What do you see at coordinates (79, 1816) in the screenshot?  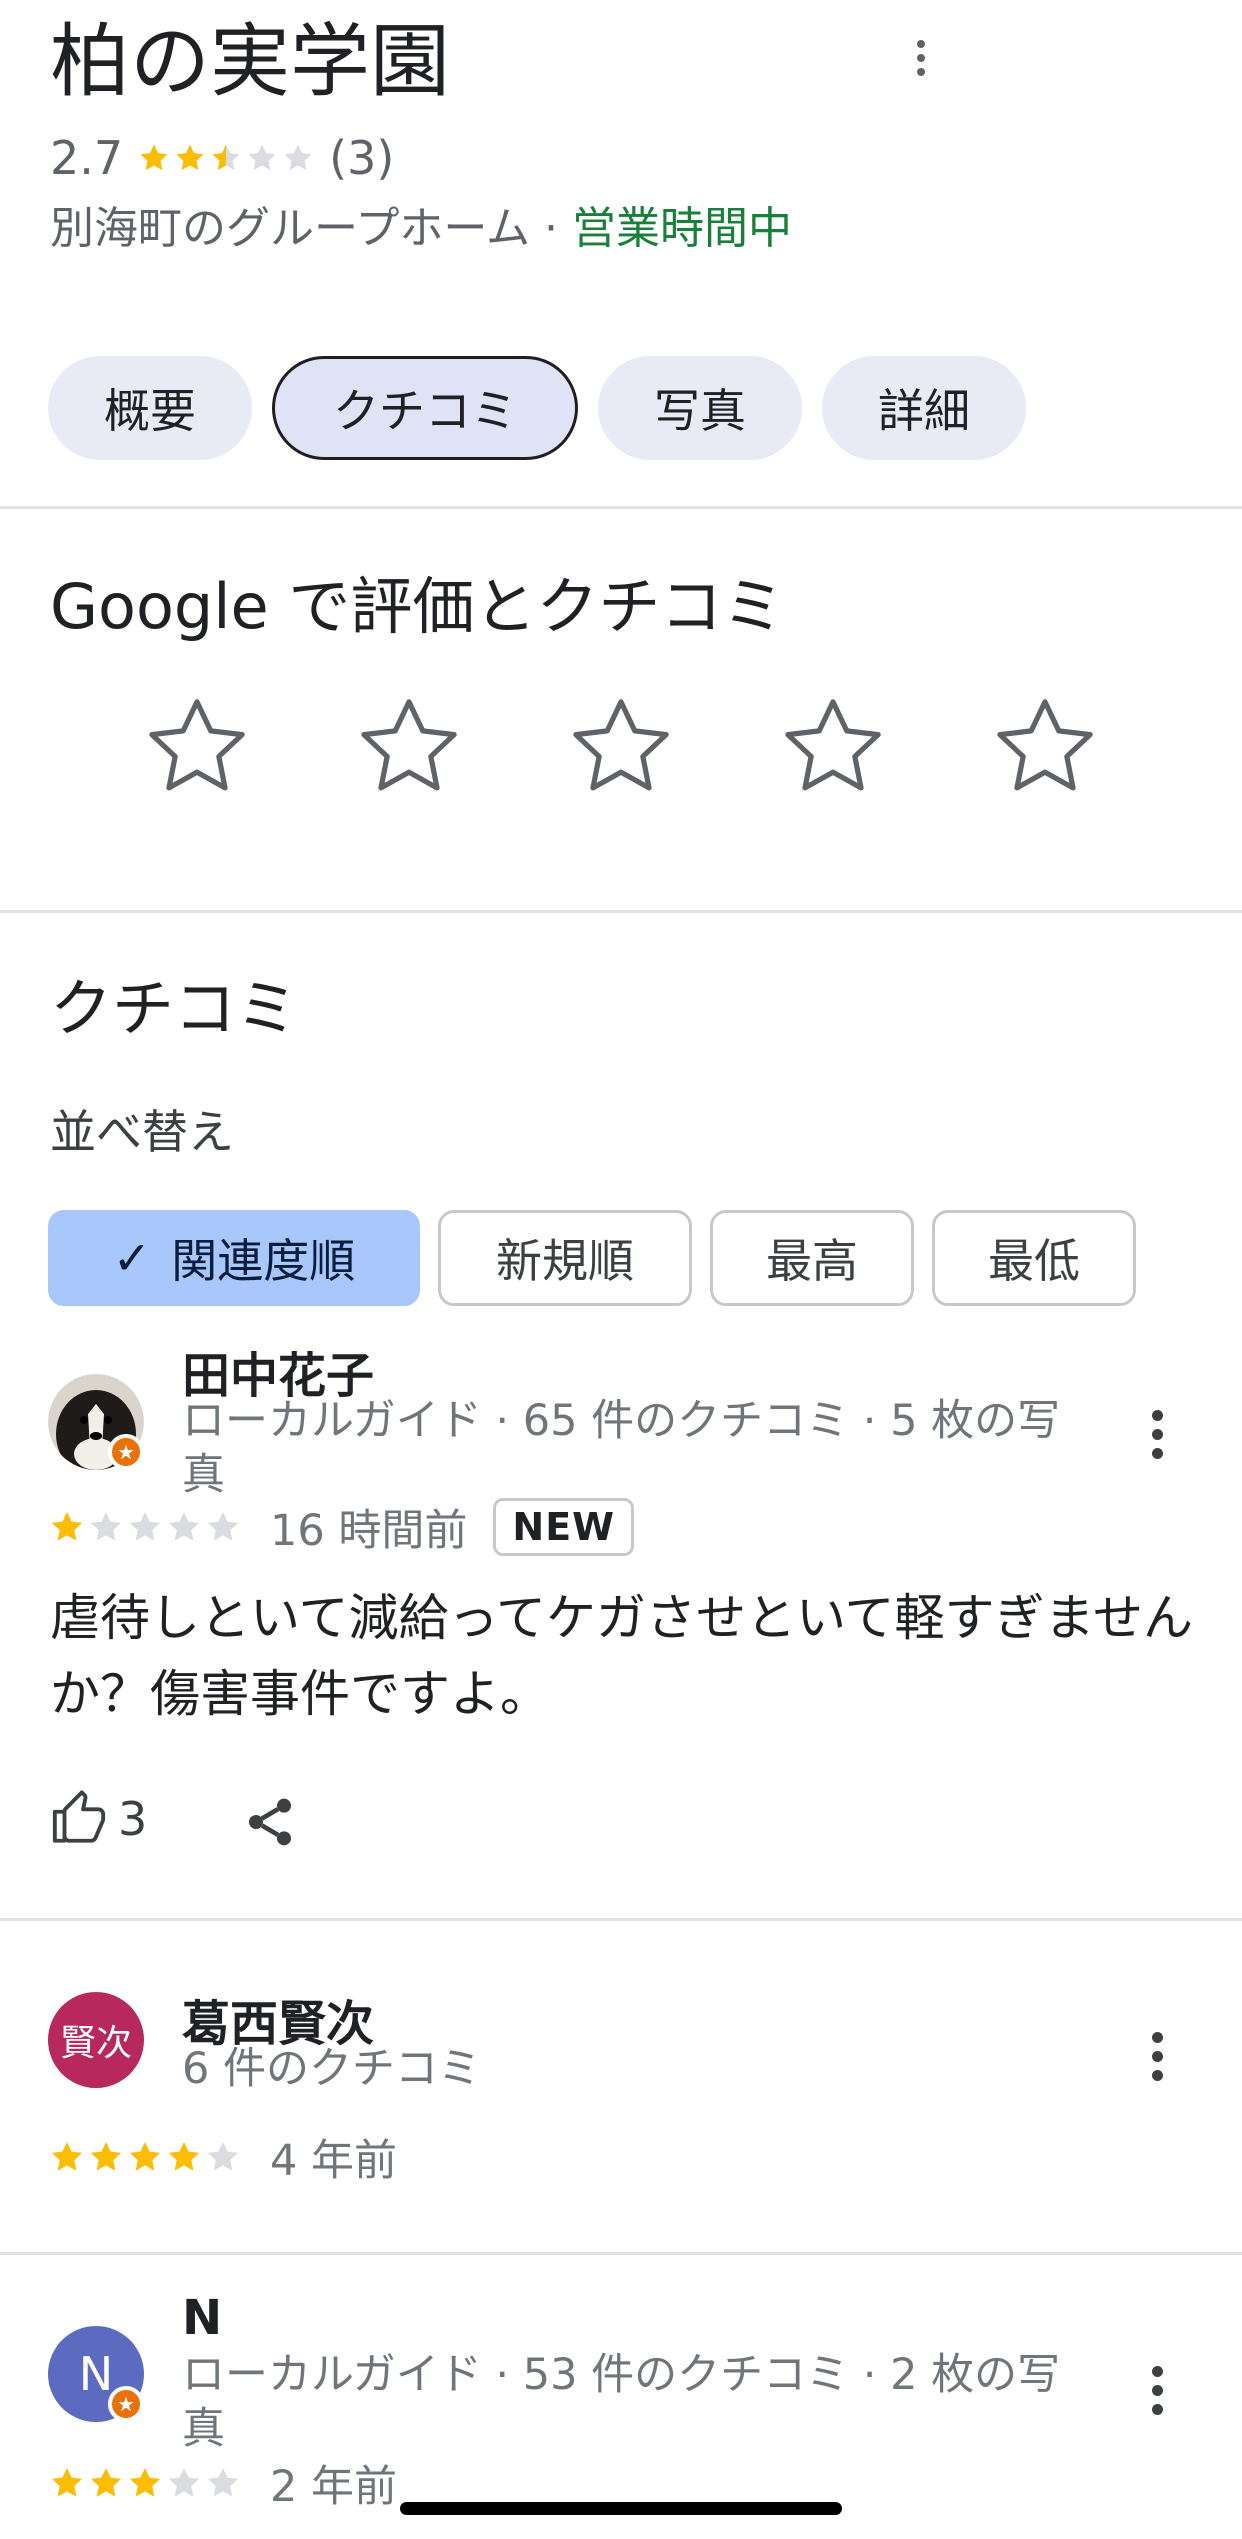 I see `thumbs-up-icon` at bounding box center [79, 1816].